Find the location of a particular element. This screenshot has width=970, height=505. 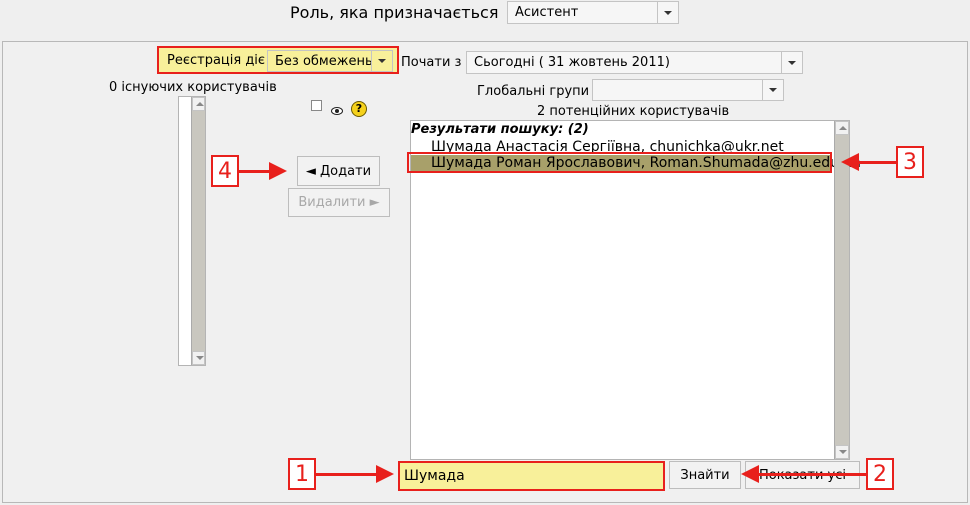

eye-icon is located at coordinates (337, 108).